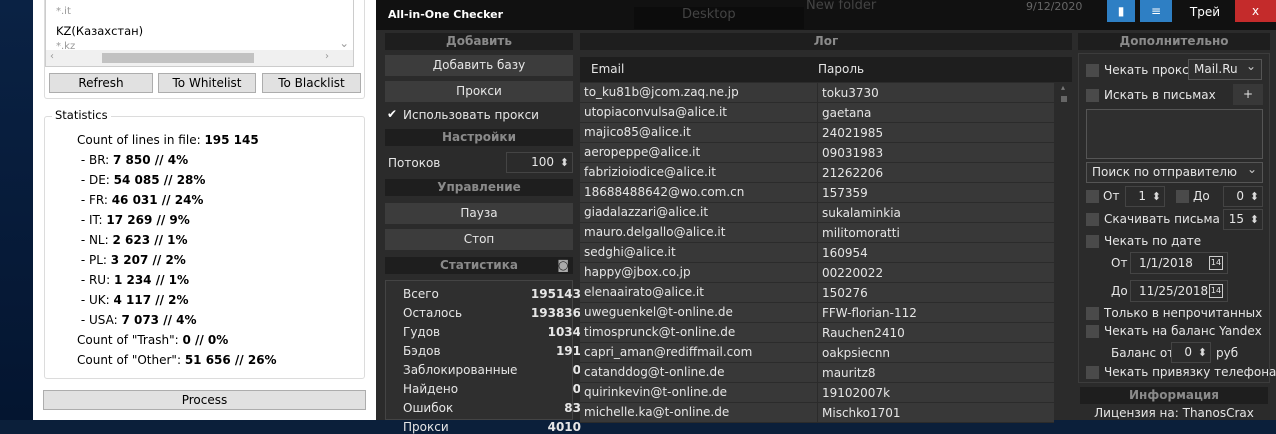  Describe the element at coordinates (1255, 11) in the screenshot. I see `close-button: x` at that location.